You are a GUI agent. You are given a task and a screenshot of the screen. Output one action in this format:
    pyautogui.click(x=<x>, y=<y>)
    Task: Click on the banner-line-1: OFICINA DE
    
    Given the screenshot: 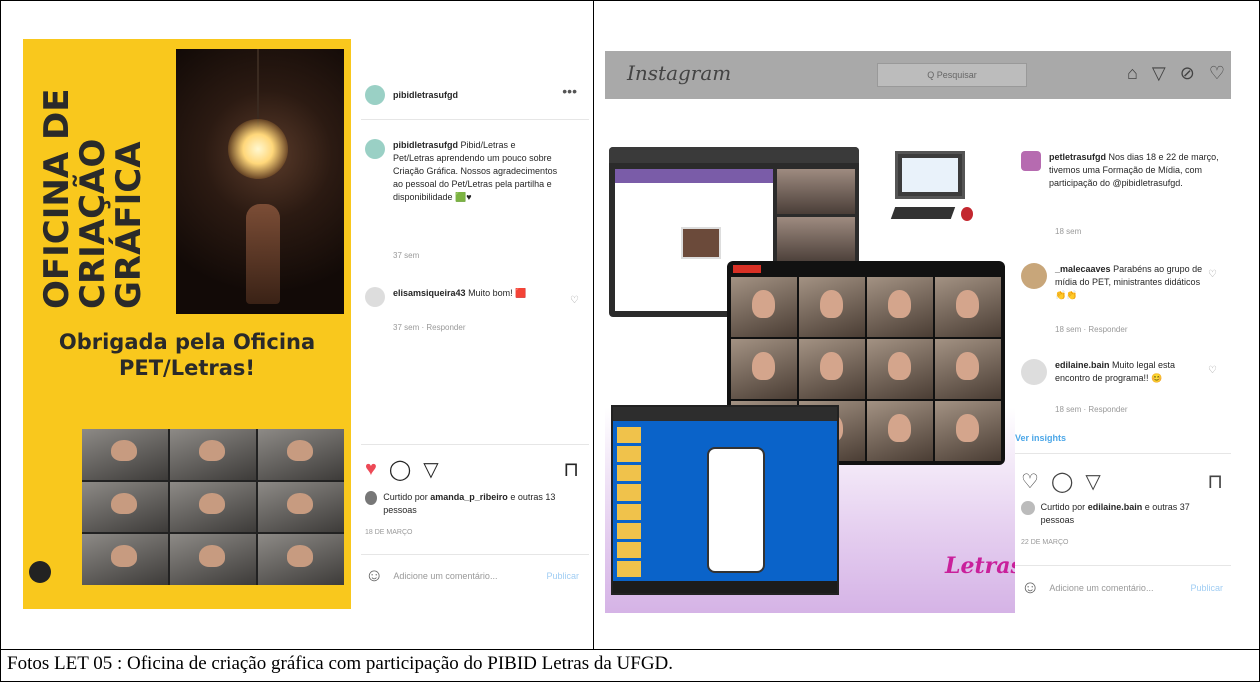 What is the action you would take?
    pyautogui.click(x=57, y=198)
    